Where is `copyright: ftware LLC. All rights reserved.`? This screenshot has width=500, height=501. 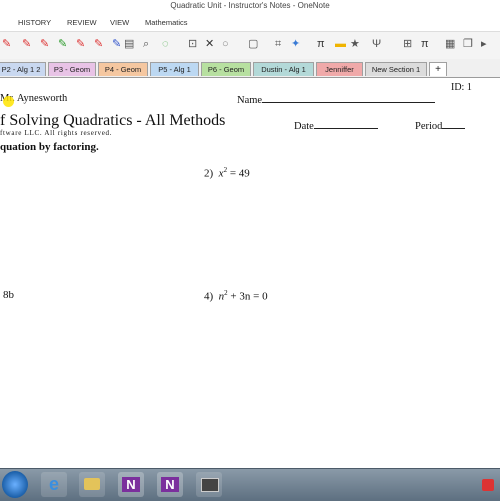
copyright: ftware LLC. All rights reserved. is located at coordinates (56, 133).